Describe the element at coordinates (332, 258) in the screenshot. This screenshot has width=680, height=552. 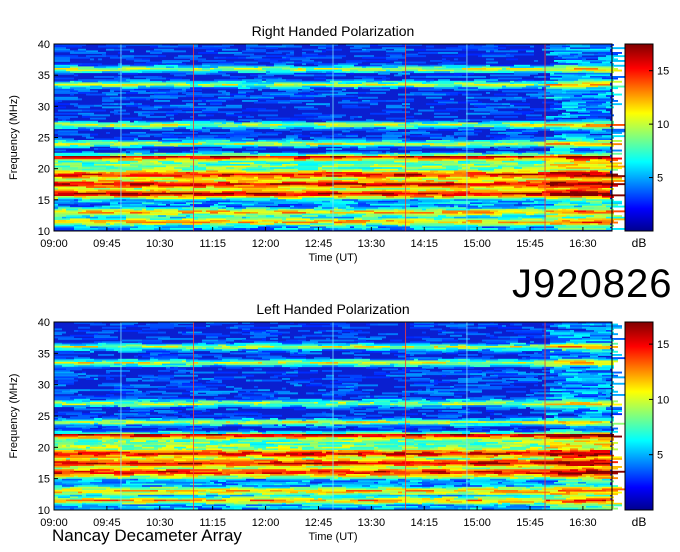
I see `x-axis-label: Time (UT)` at that location.